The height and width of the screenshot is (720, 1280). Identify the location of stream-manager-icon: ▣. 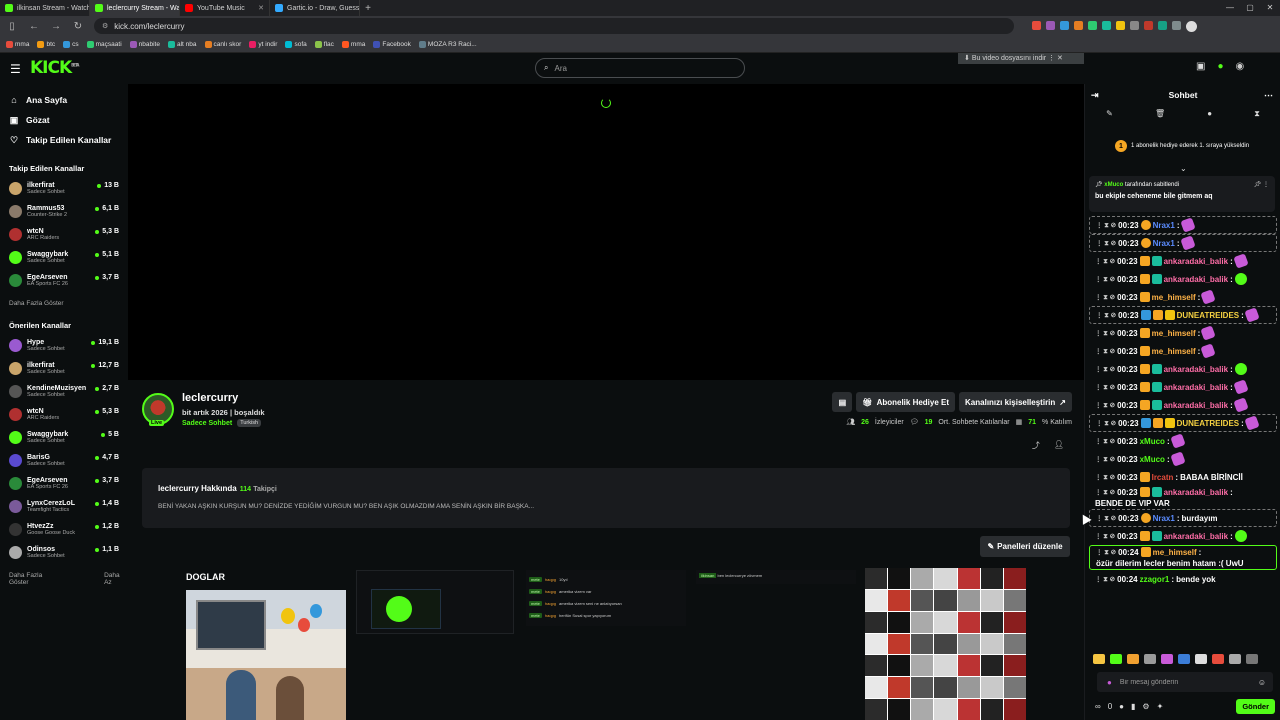
(1200, 66).